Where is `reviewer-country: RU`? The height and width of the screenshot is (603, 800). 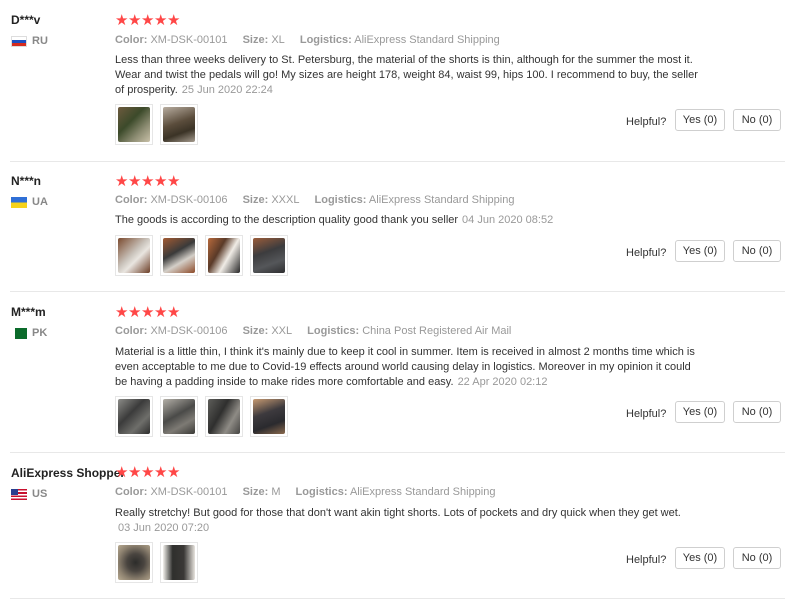 reviewer-country: RU is located at coordinates (29, 41).